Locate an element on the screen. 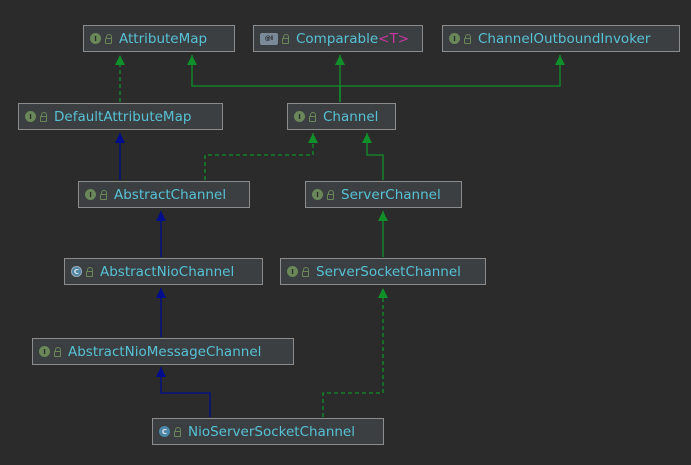 Image resolution: width=691 pixels, height=465 pixels. arrowhead-comparable is located at coordinates (340, 60).